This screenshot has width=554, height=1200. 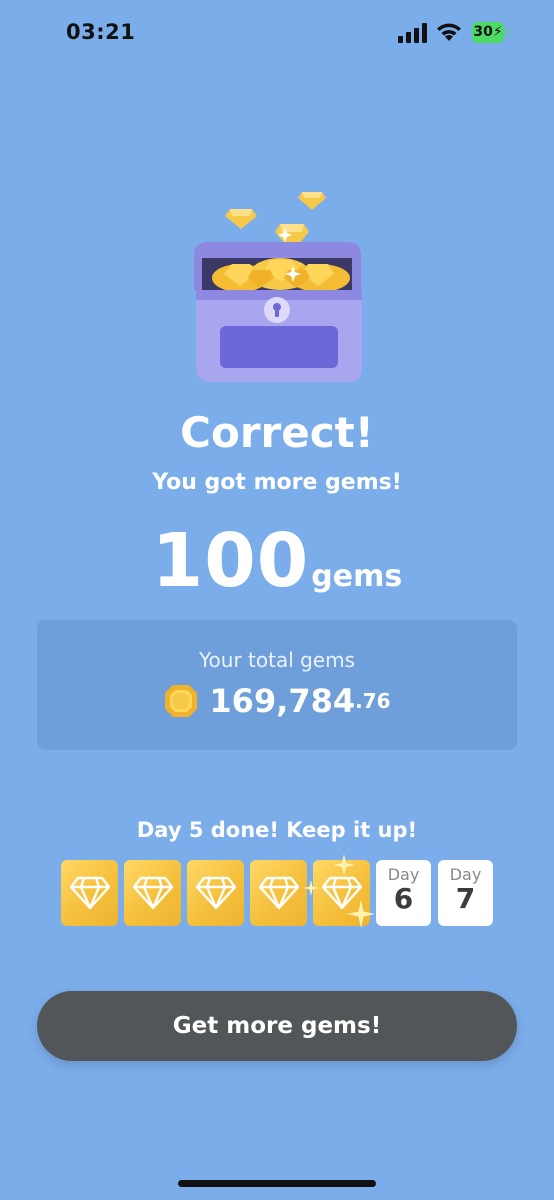 I want to click on total-gems-value: 169,784.76, so click(x=277, y=701).